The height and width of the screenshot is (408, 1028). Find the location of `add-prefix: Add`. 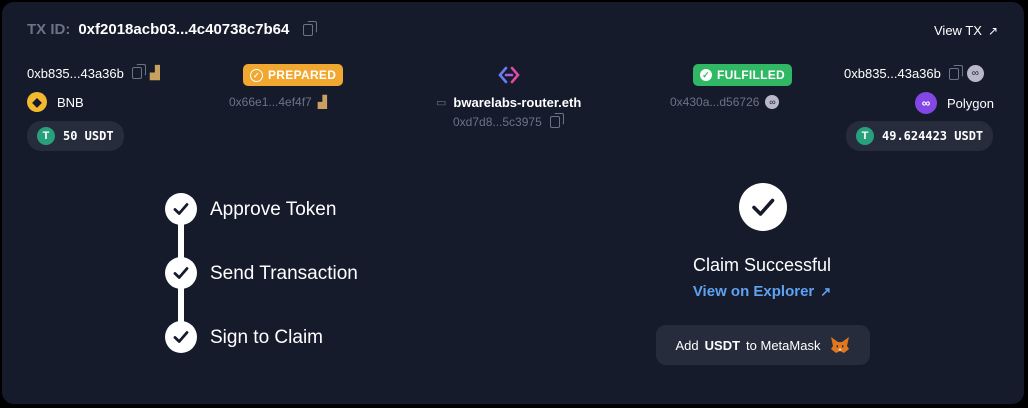

add-prefix: Add is located at coordinates (687, 345).